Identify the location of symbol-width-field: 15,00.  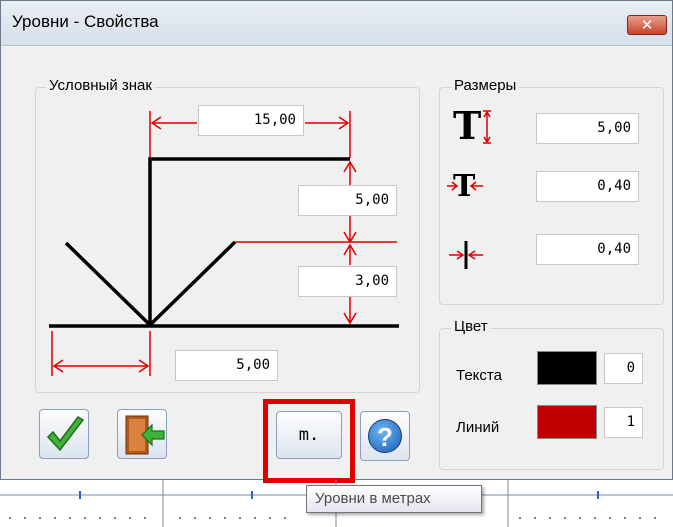
(251, 120).